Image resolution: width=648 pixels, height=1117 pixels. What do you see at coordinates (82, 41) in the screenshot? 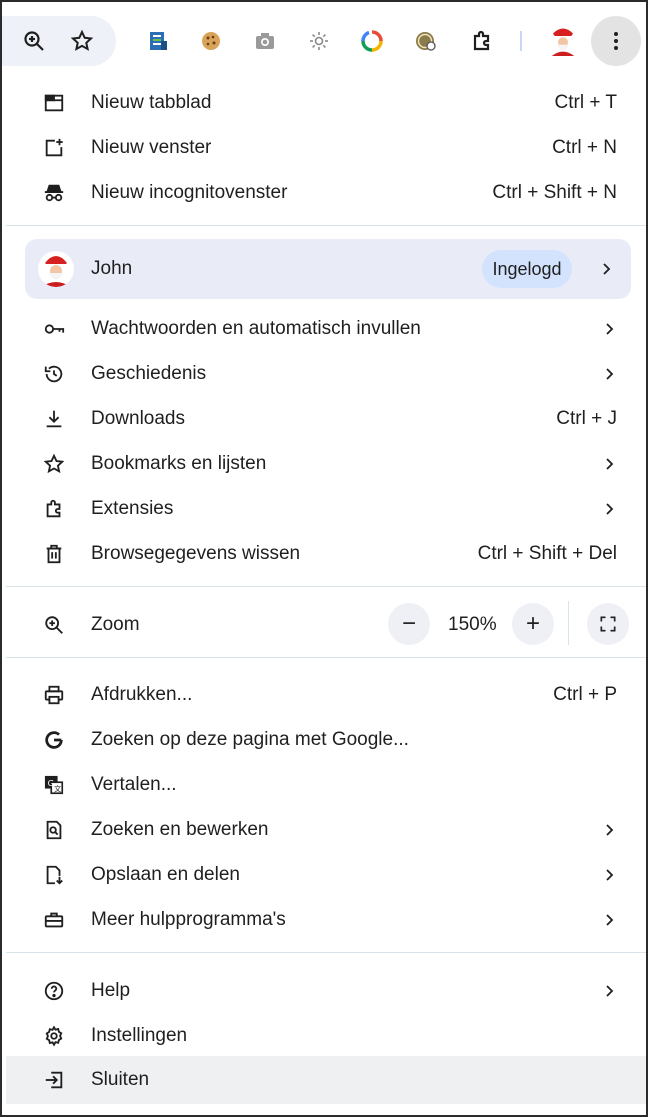
I see `bookmark-star-icon` at bounding box center [82, 41].